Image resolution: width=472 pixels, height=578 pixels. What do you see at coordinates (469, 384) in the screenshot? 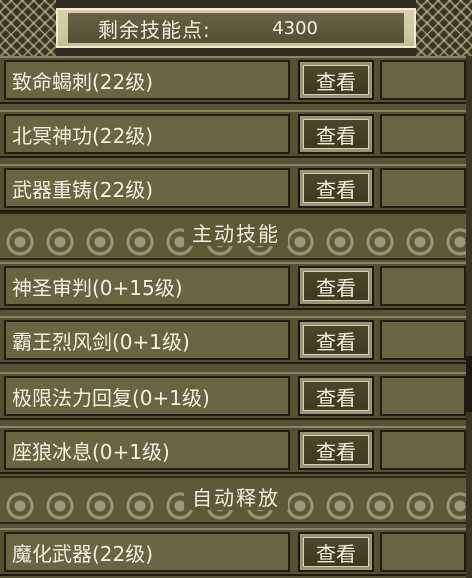
I see `scrollbar-thumb` at bounding box center [469, 384].